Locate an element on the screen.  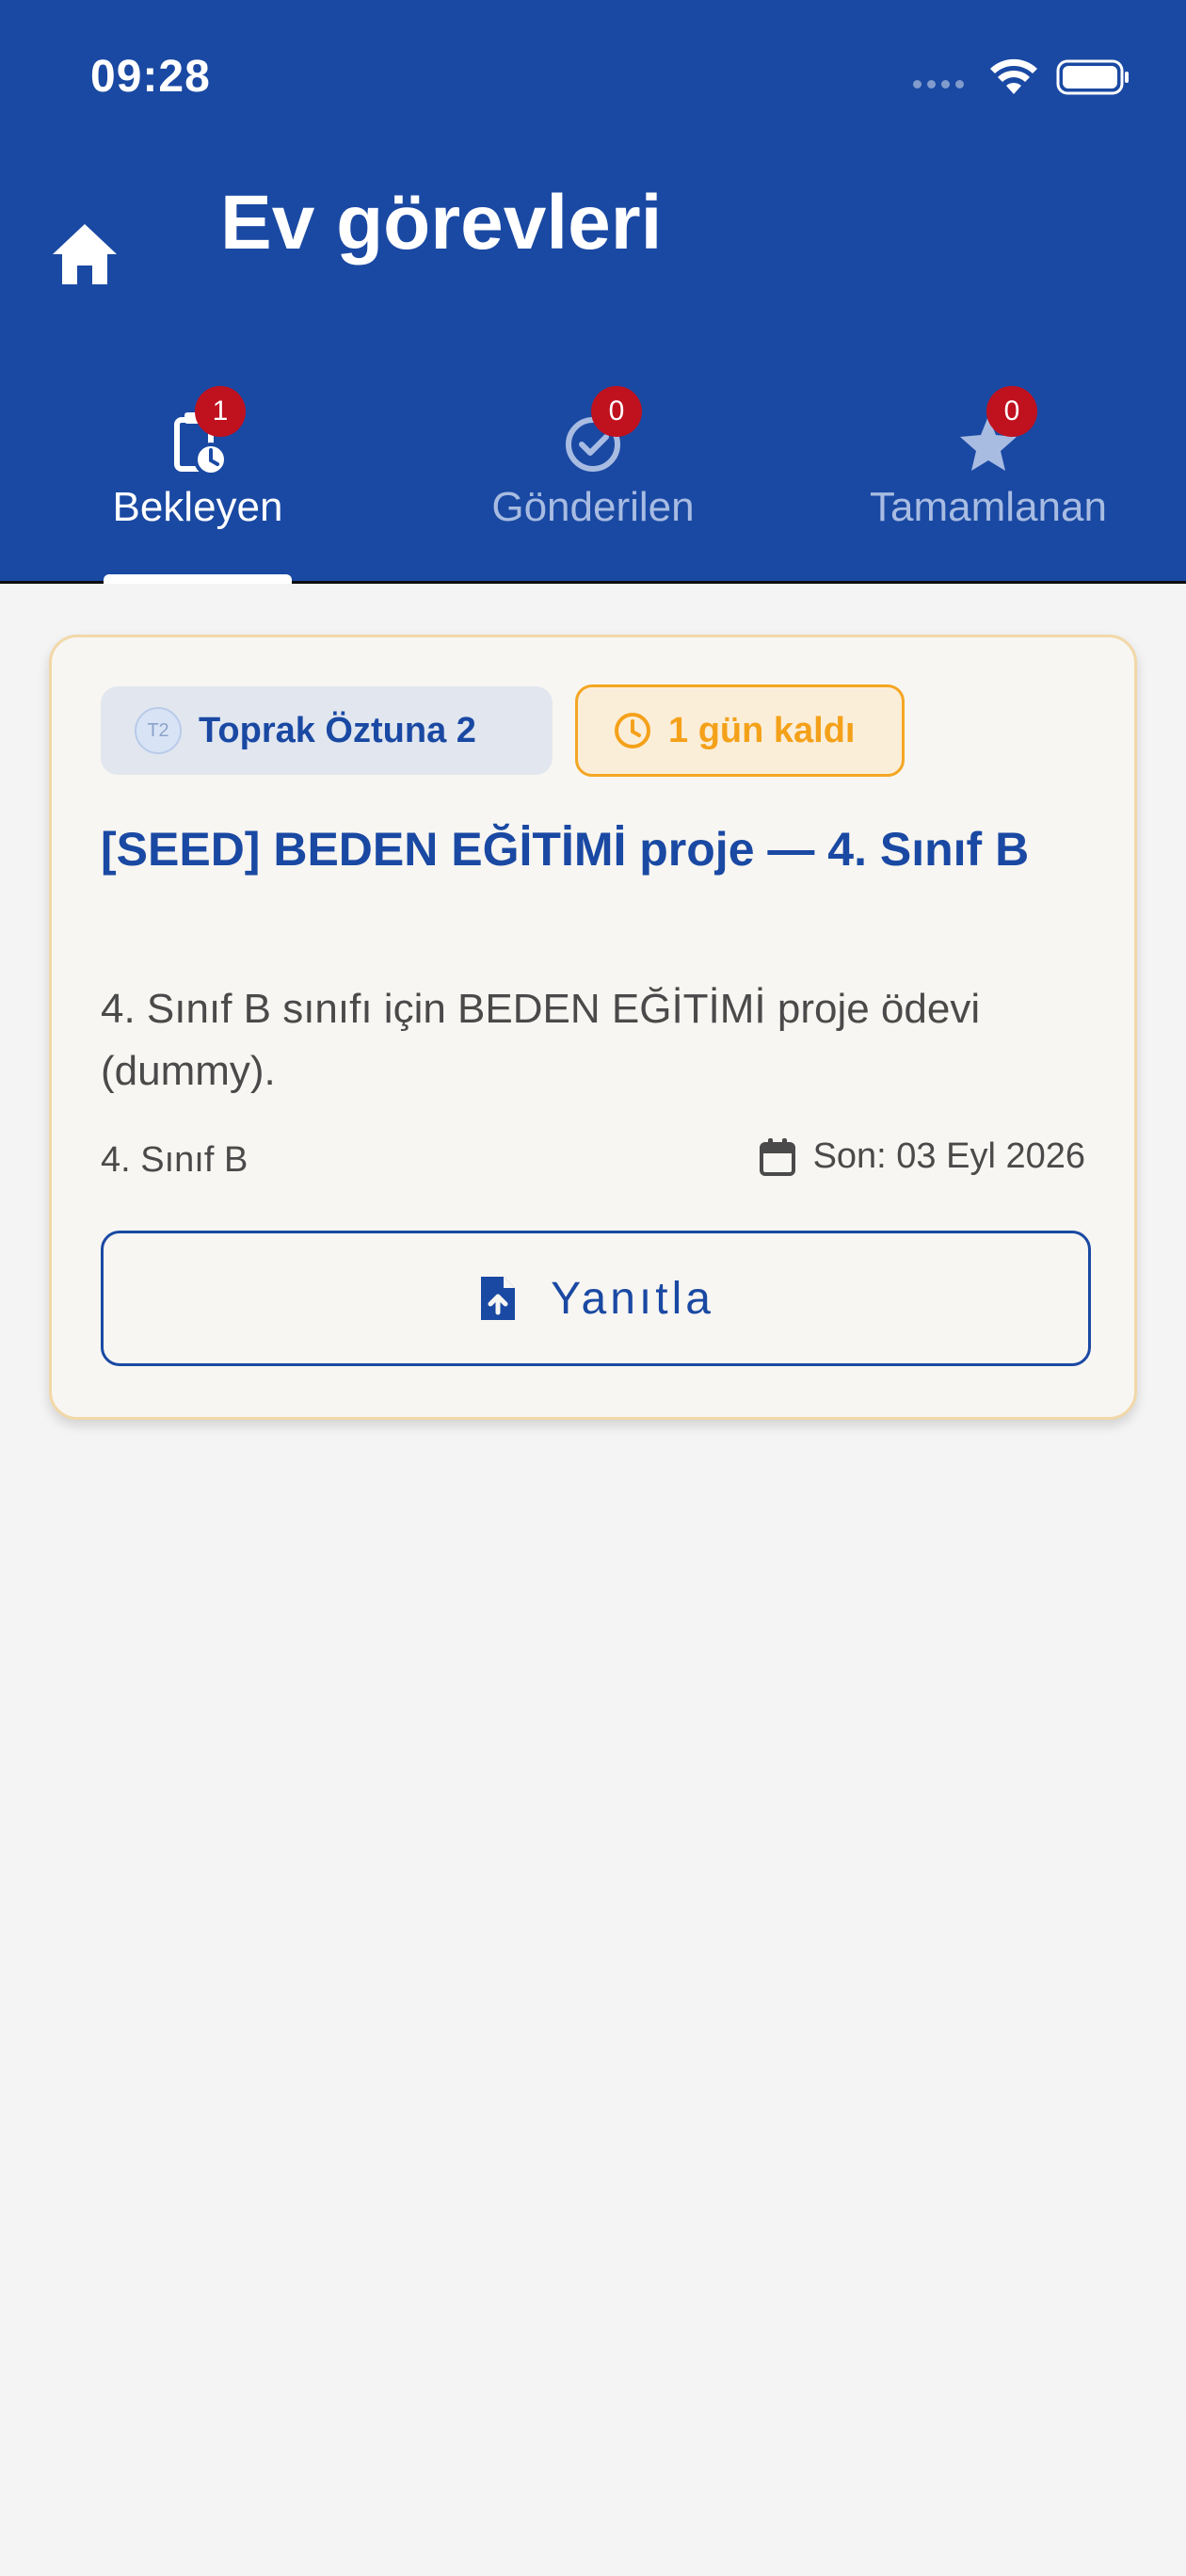
wifi-icon is located at coordinates (1013, 76).